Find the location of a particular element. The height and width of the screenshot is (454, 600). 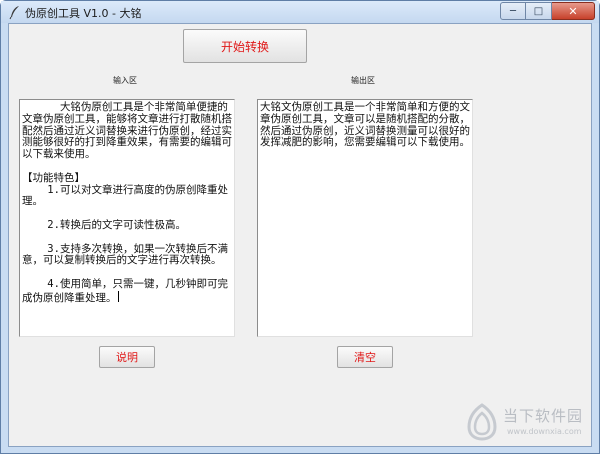

window-controls: ─ □ ✕ is located at coordinates (547, 11).